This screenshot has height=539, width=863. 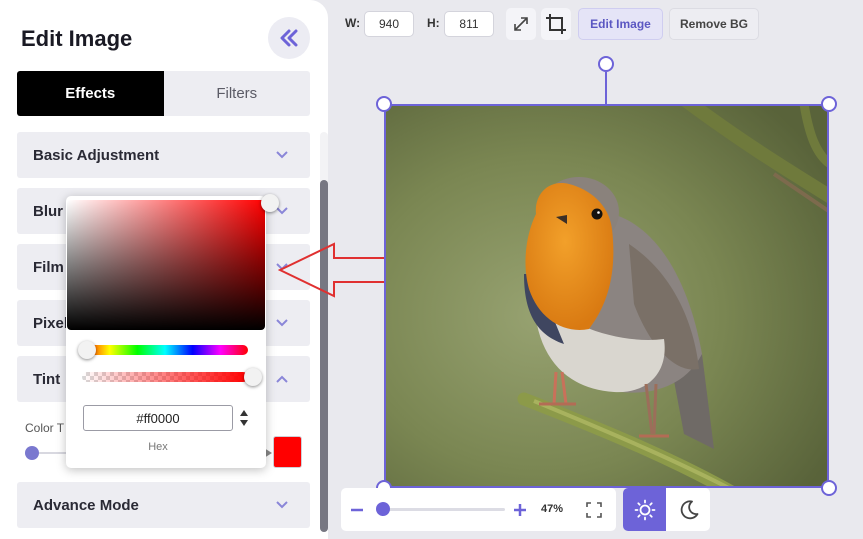 I want to click on resize-handle-top-right, so click(x=829, y=104).